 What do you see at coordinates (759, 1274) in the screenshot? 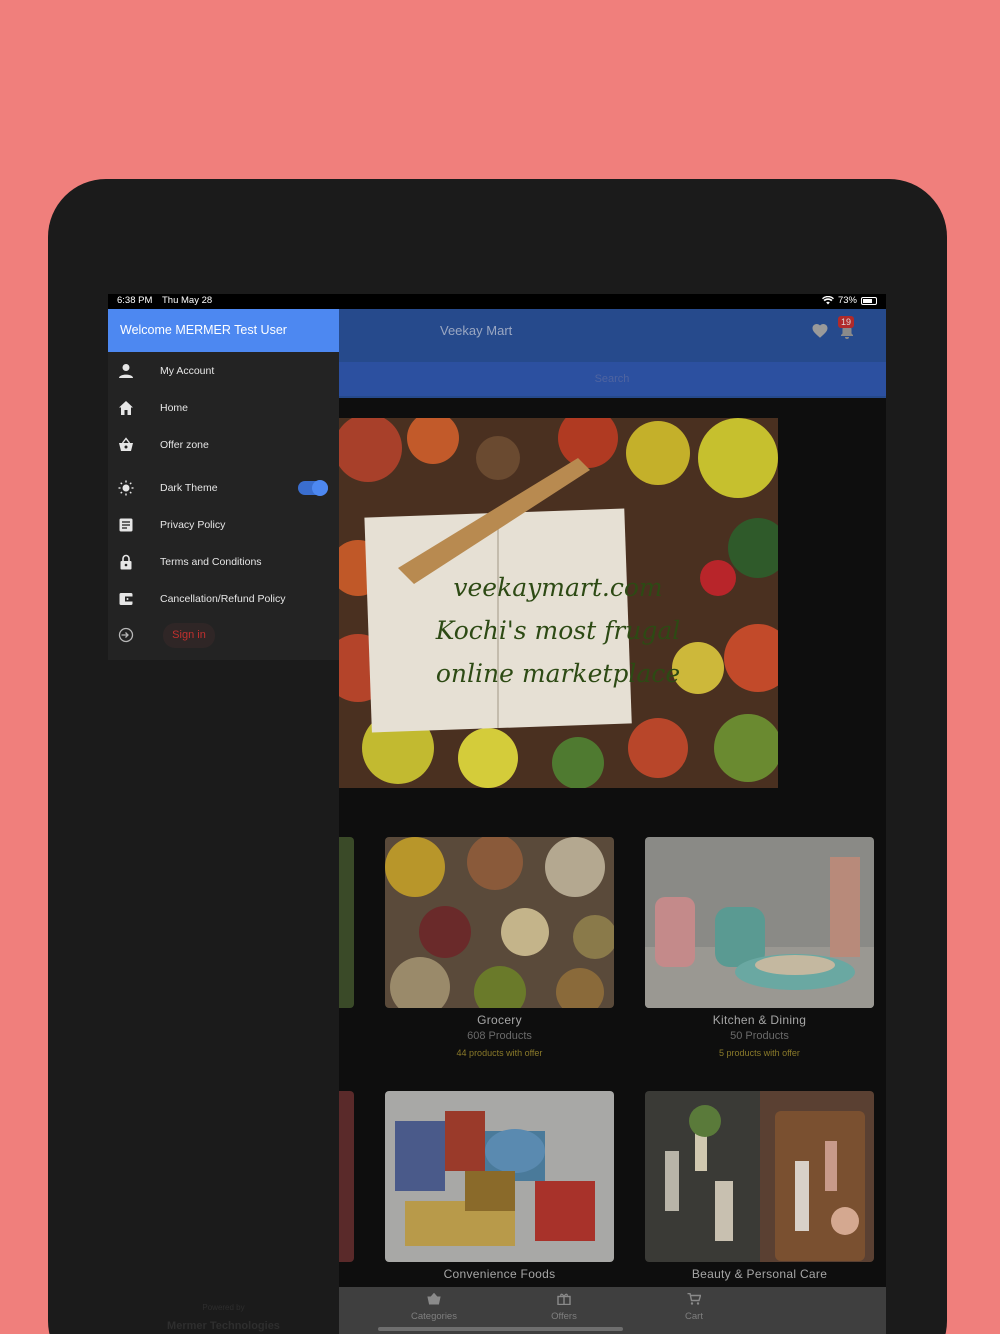
I see `category-name: Beauty & Personal Care` at bounding box center [759, 1274].